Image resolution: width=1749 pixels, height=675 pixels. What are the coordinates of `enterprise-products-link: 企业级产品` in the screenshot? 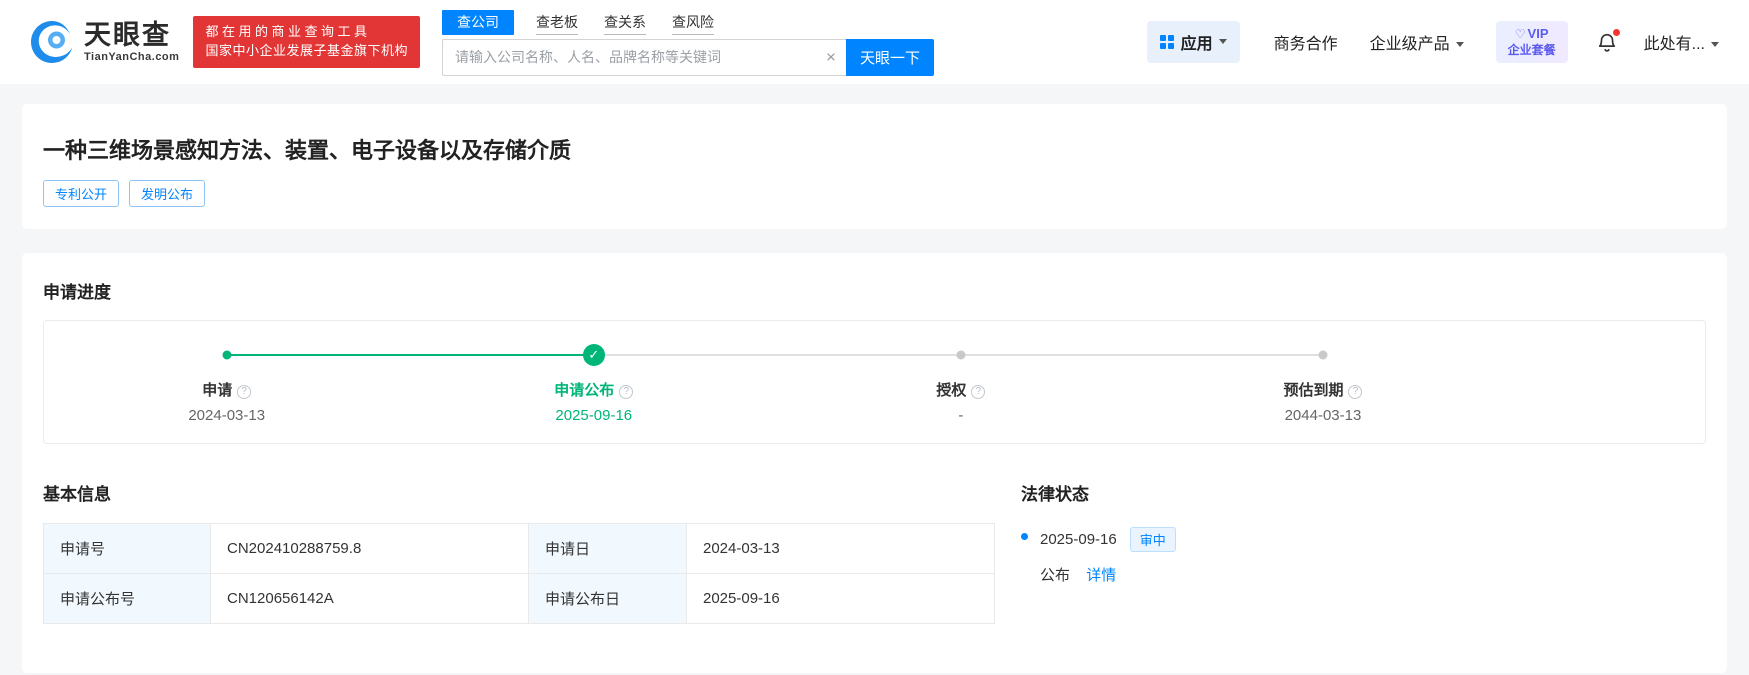 It's located at (1417, 42).